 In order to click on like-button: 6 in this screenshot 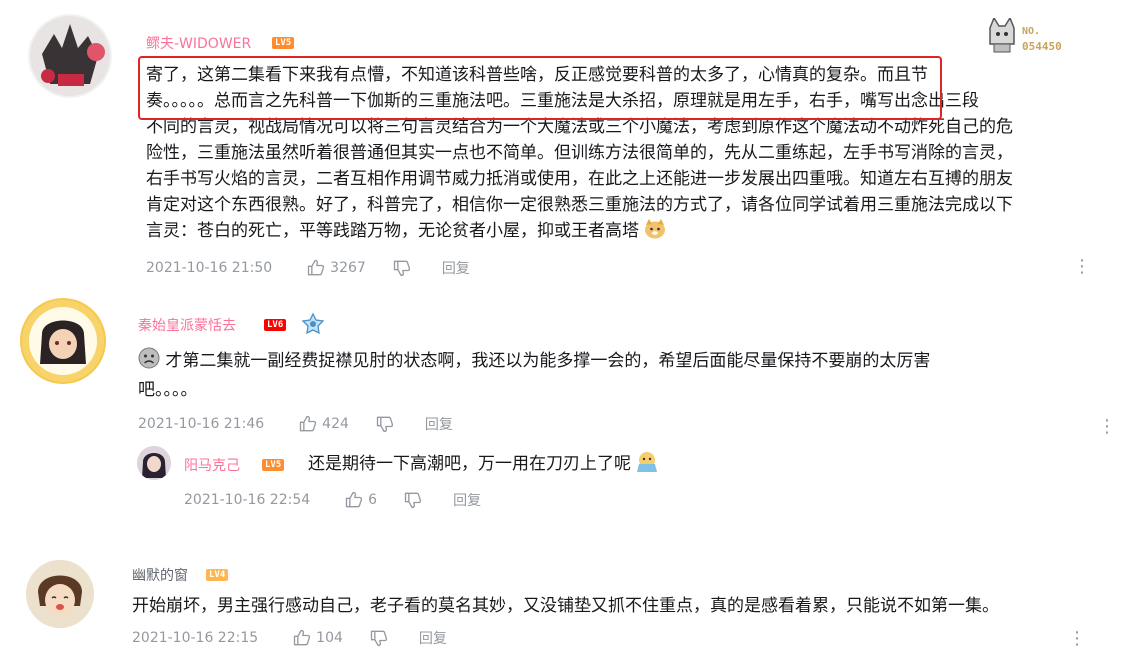, I will do `click(360, 500)`.